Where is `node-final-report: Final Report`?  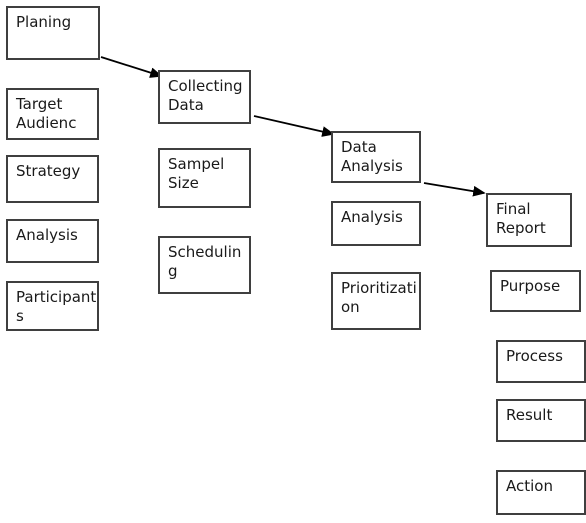 node-final-report: Final Report is located at coordinates (529, 220).